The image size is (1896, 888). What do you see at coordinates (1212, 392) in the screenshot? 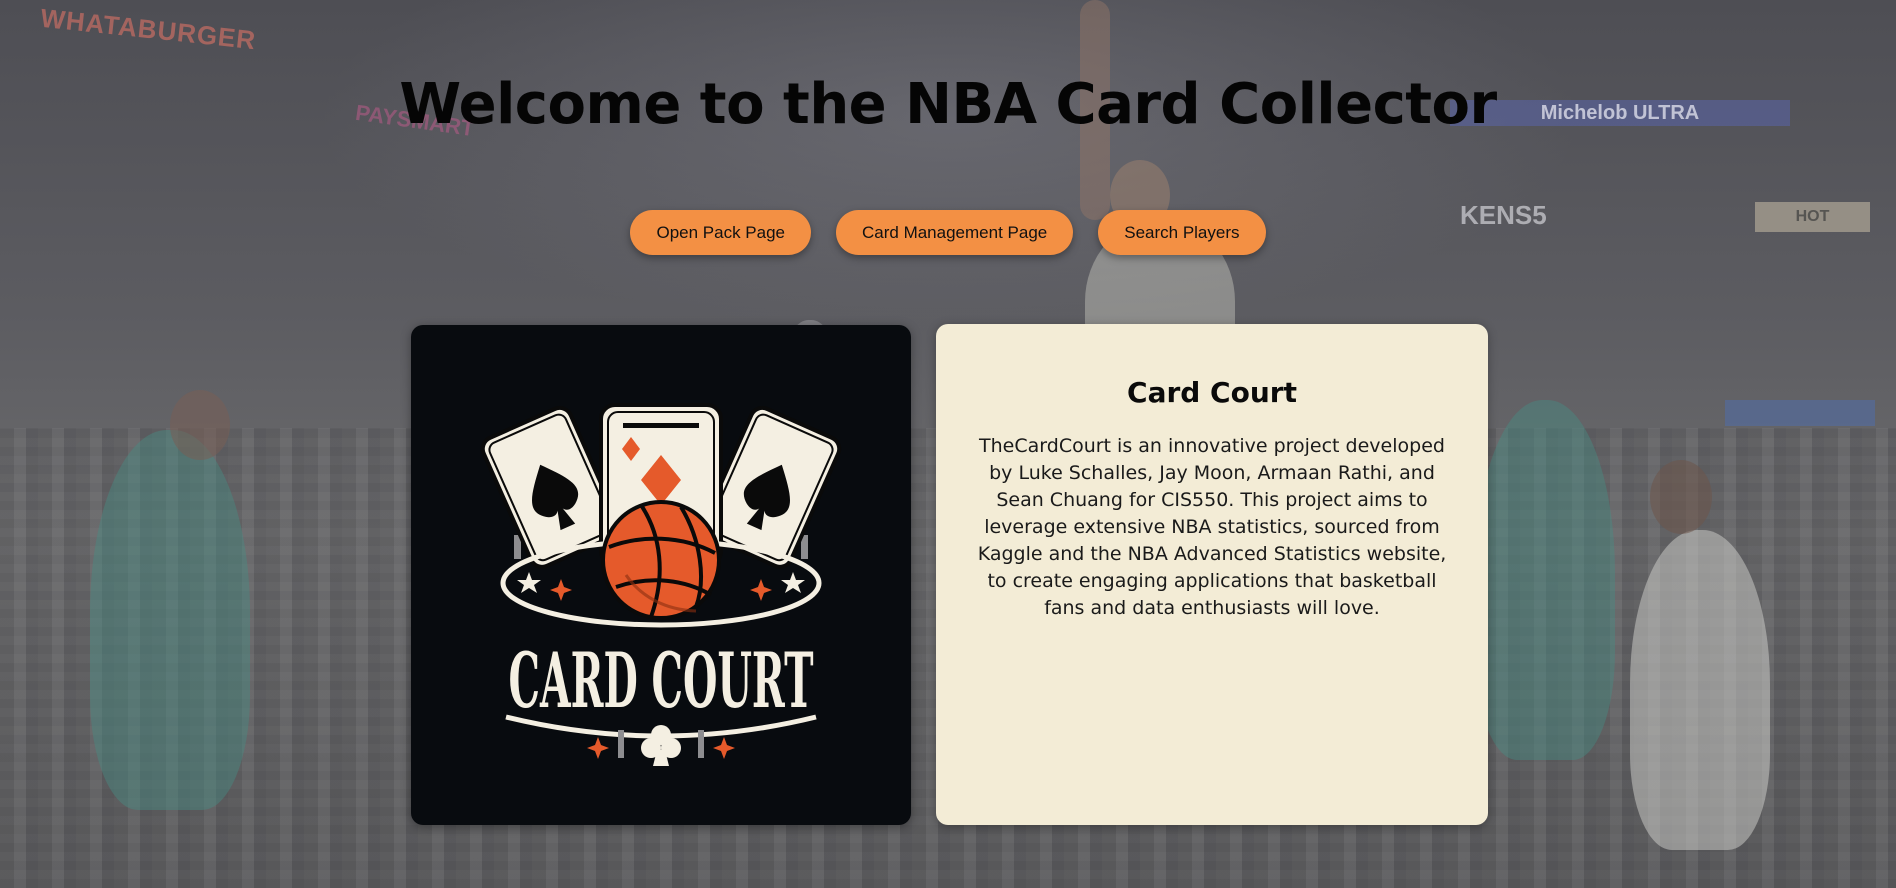
I see `info-card-title: Card Court` at bounding box center [1212, 392].